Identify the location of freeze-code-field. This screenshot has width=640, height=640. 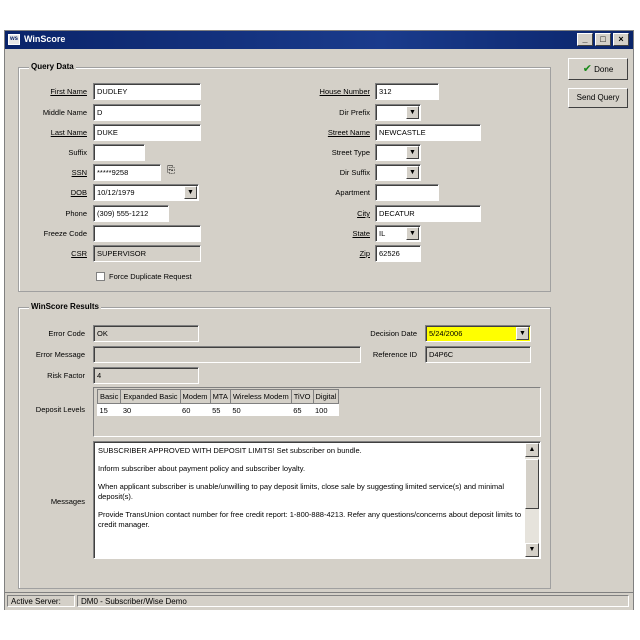
(147, 233).